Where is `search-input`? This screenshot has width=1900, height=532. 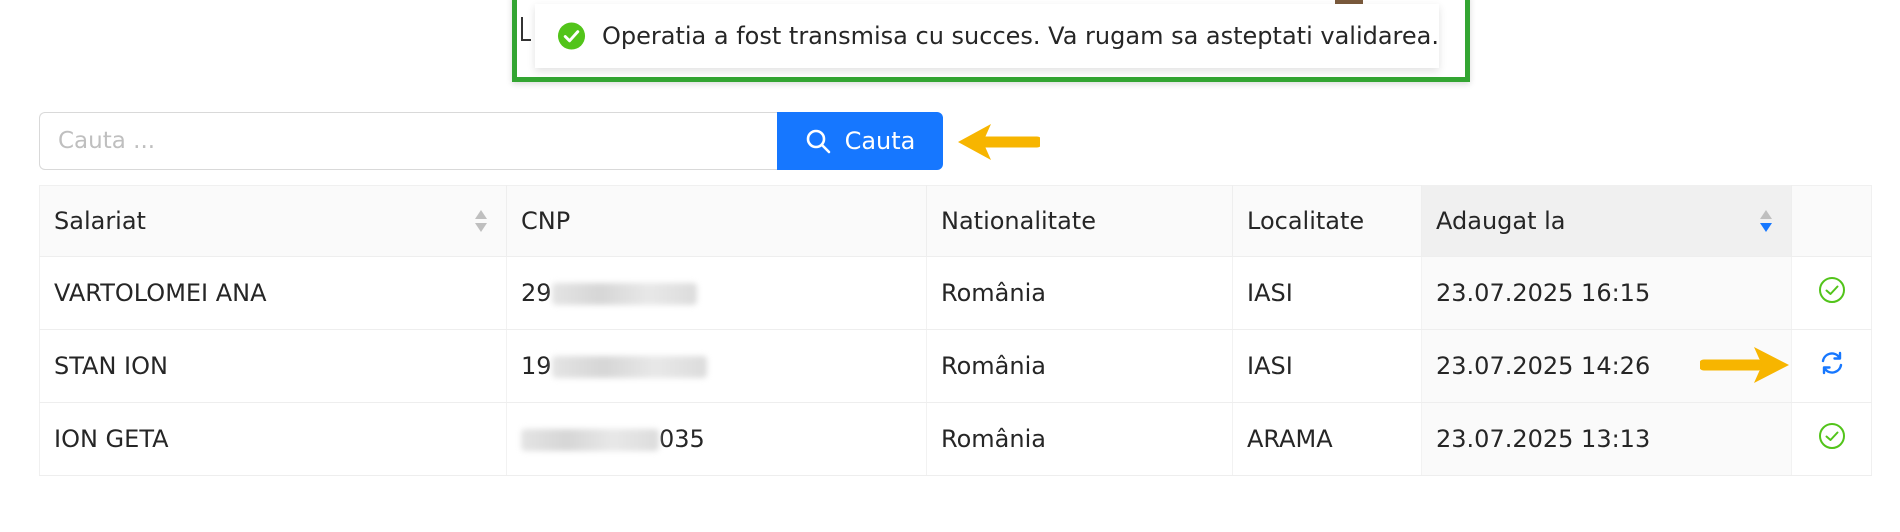
search-input is located at coordinates (408, 141).